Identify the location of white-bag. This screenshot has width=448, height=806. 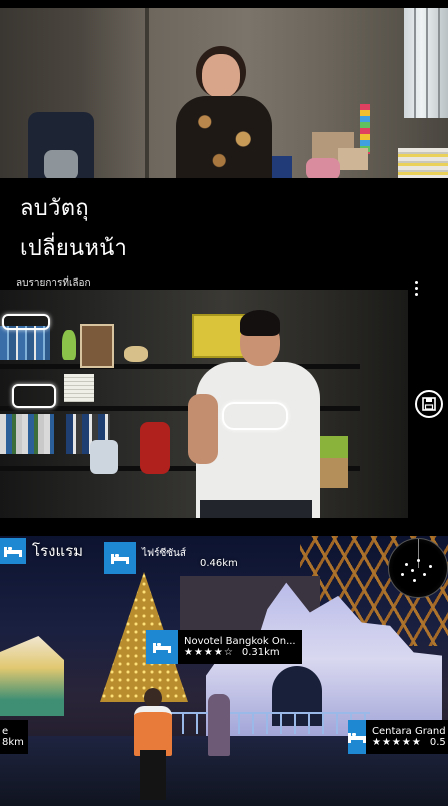
(104, 457).